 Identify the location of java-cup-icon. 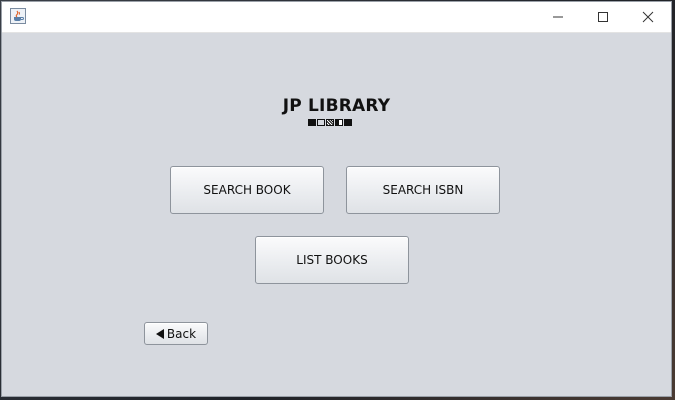
(18, 16).